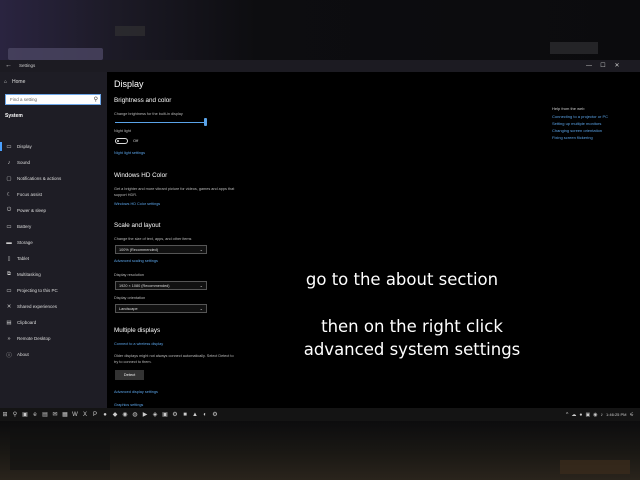  I want to click on orientation-dropdown: Landscape ⌄, so click(161, 308).